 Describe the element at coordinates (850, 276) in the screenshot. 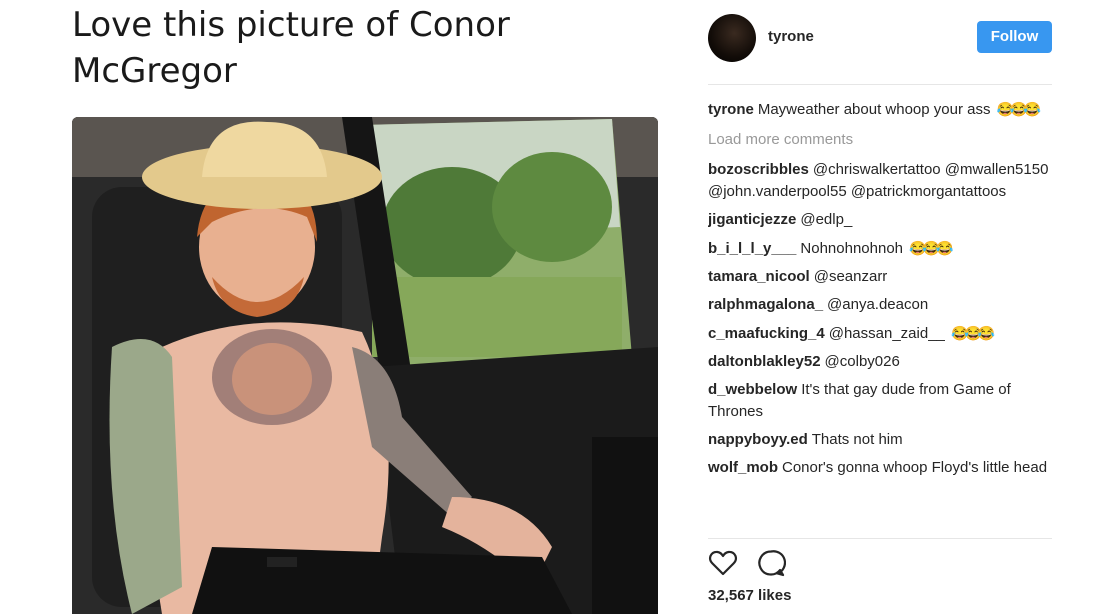

I see `comment-text: @seanzarr` at that location.